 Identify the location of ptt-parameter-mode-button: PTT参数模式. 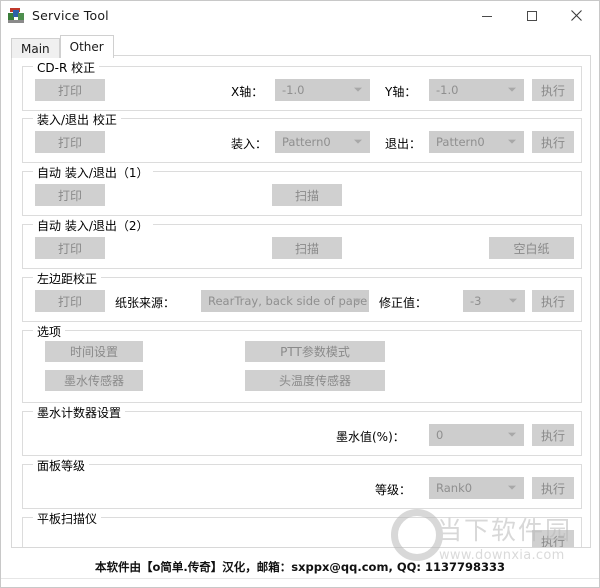
(315, 351).